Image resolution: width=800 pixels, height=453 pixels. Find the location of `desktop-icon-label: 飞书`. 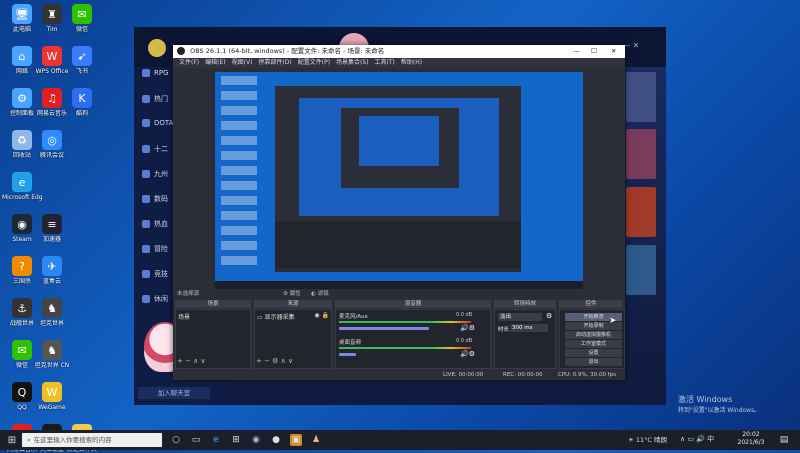

desktop-icon-label: 飞书 is located at coordinates (81, 71).